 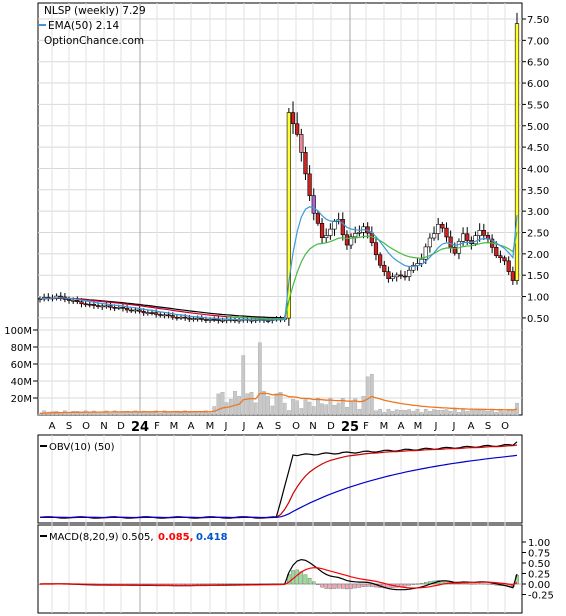 I want to click on macd-tick-label: 0.50, so click(x=539, y=564).